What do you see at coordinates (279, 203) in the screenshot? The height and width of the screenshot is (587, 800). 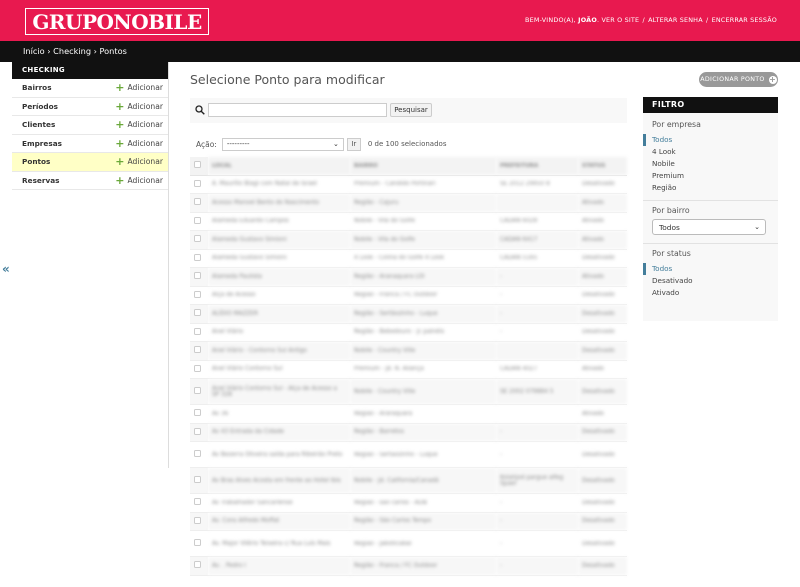 I see `cell-local: Acesso Manoel Bento do Nascimento` at bounding box center [279, 203].